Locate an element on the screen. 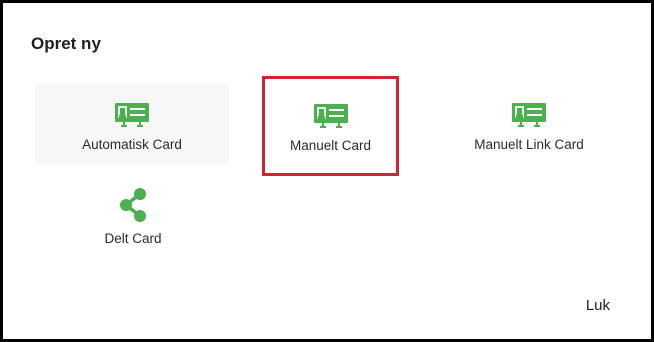  close-button: Luk is located at coordinates (598, 305).